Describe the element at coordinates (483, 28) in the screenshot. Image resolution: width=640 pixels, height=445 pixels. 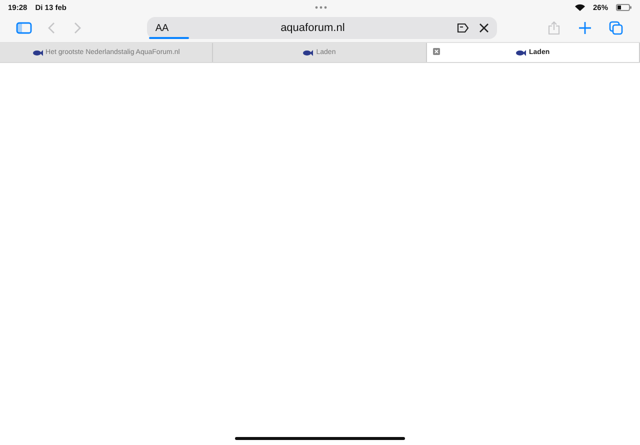
I see `close-icon` at that location.